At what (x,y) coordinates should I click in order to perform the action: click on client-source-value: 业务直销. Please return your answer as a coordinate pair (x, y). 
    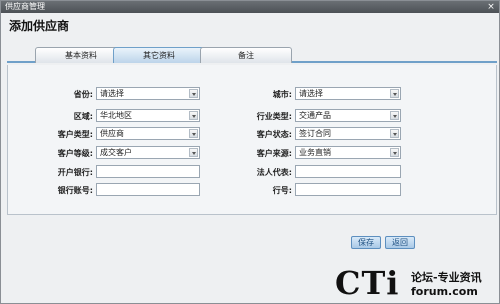
    Looking at the image, I should click on (315, 152).